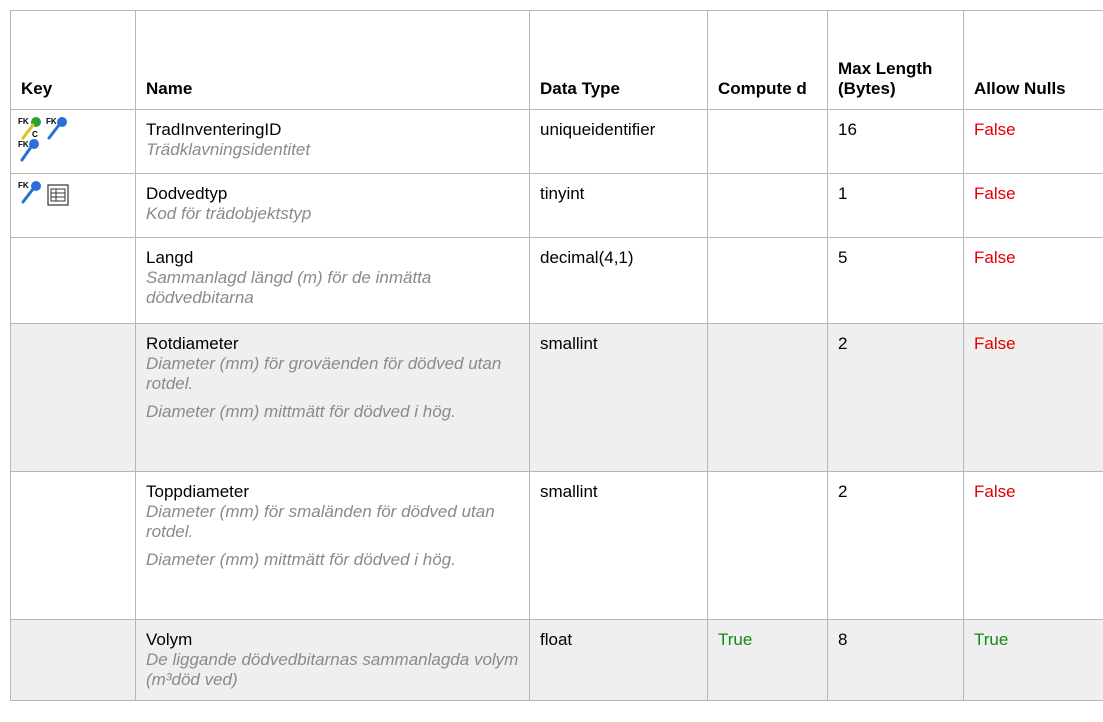 Image resolution: width=1103 pixels, height=722 pixels. What do you see at coordinates (198, 491) in the screenshot?
I see `column-name: Toppdiameter` at bounding box center [198, 491].